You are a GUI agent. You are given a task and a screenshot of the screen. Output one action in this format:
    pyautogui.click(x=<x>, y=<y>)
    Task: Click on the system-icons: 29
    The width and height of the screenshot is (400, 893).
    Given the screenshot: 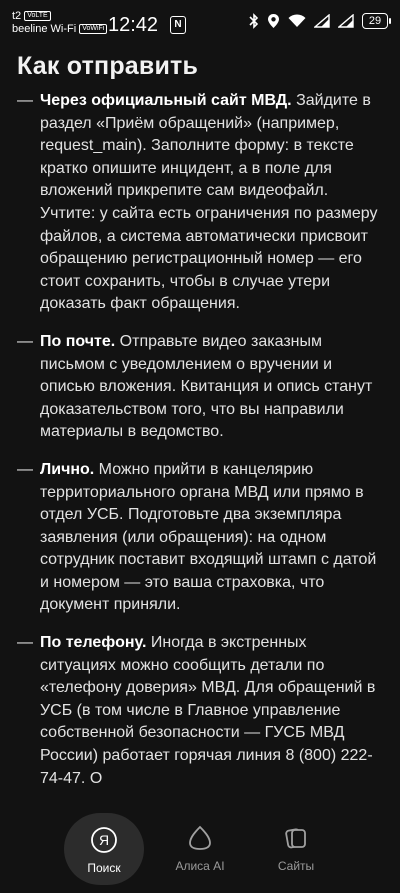 What is the action you would take?
    pyautogui.click(x=320, y=21)
    